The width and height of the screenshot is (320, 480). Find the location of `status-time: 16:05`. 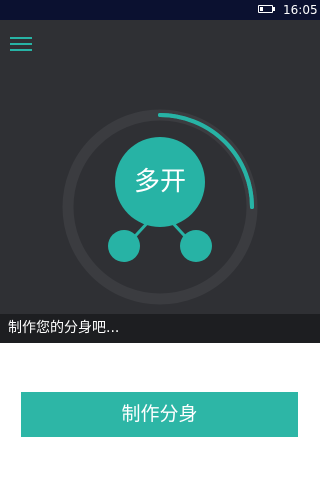

status-time: 16:05 is located at coordinates (300, 10).